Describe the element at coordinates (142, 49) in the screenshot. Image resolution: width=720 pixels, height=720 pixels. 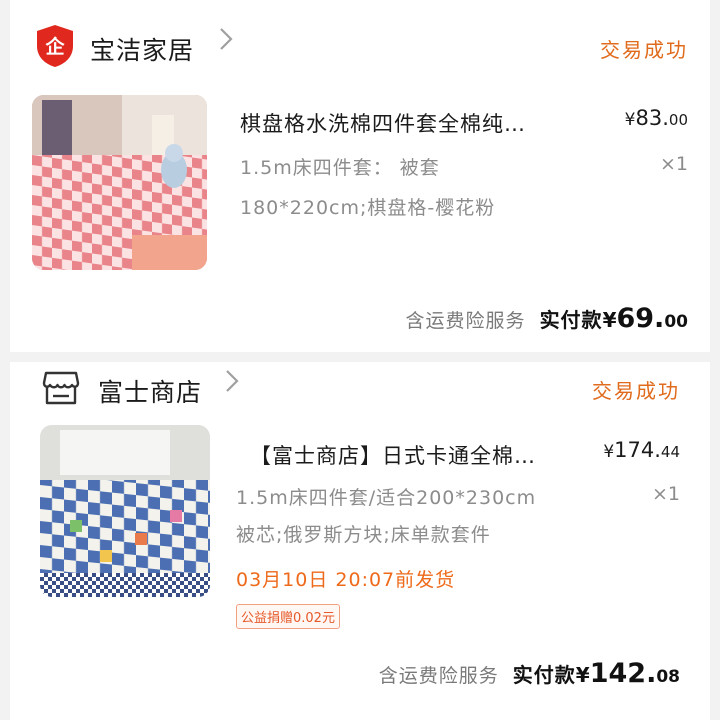
I see `shop-name: 宝洁家居` at that location.